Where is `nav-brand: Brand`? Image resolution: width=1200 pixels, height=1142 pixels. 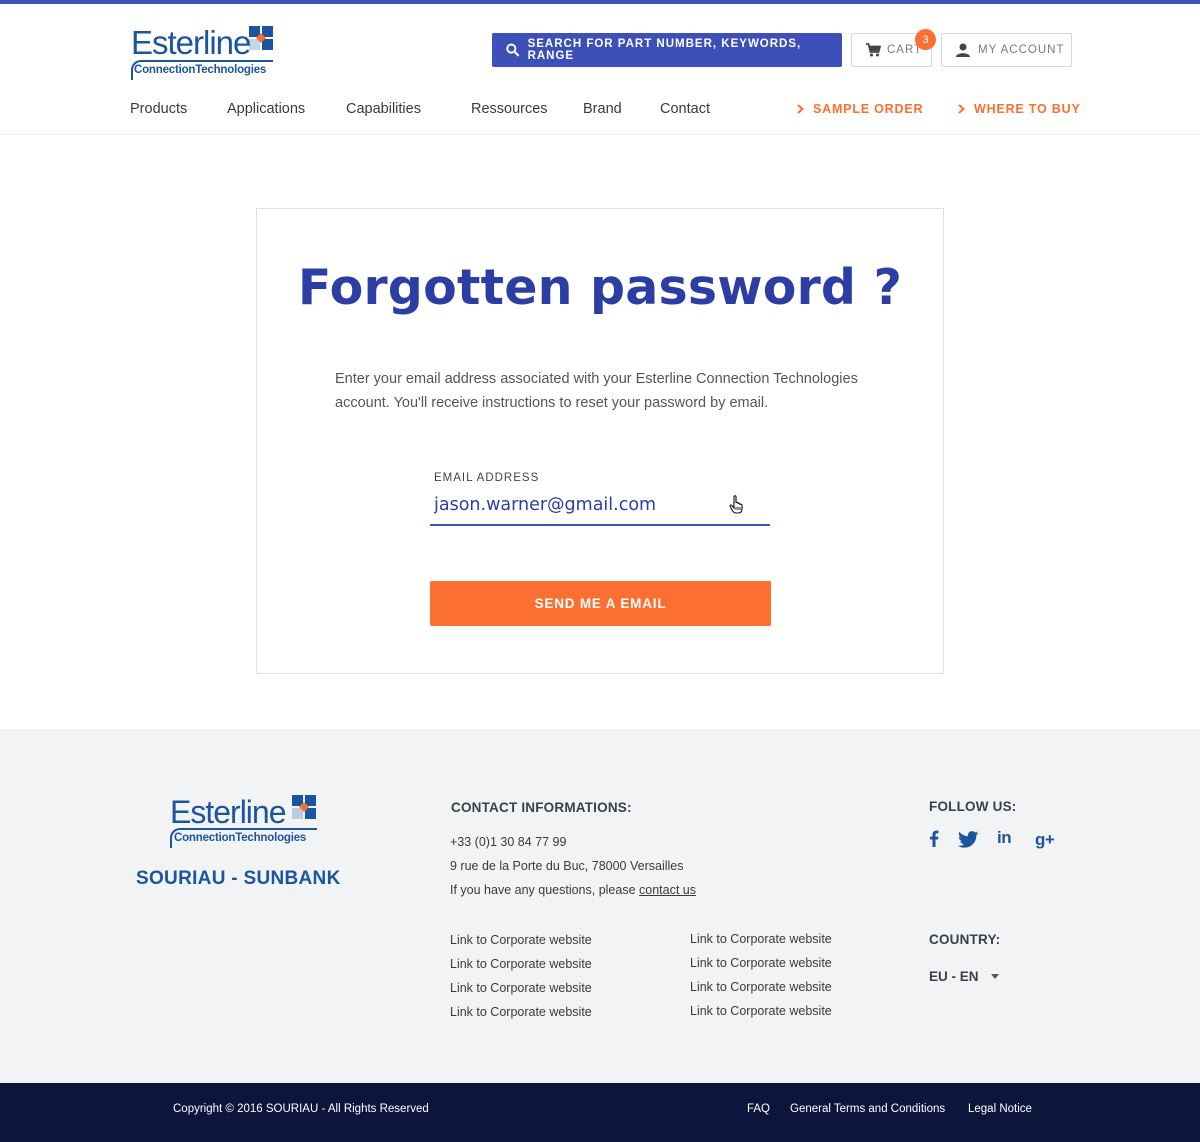
nav-brand: Brand is located at coordinates (602, 109).